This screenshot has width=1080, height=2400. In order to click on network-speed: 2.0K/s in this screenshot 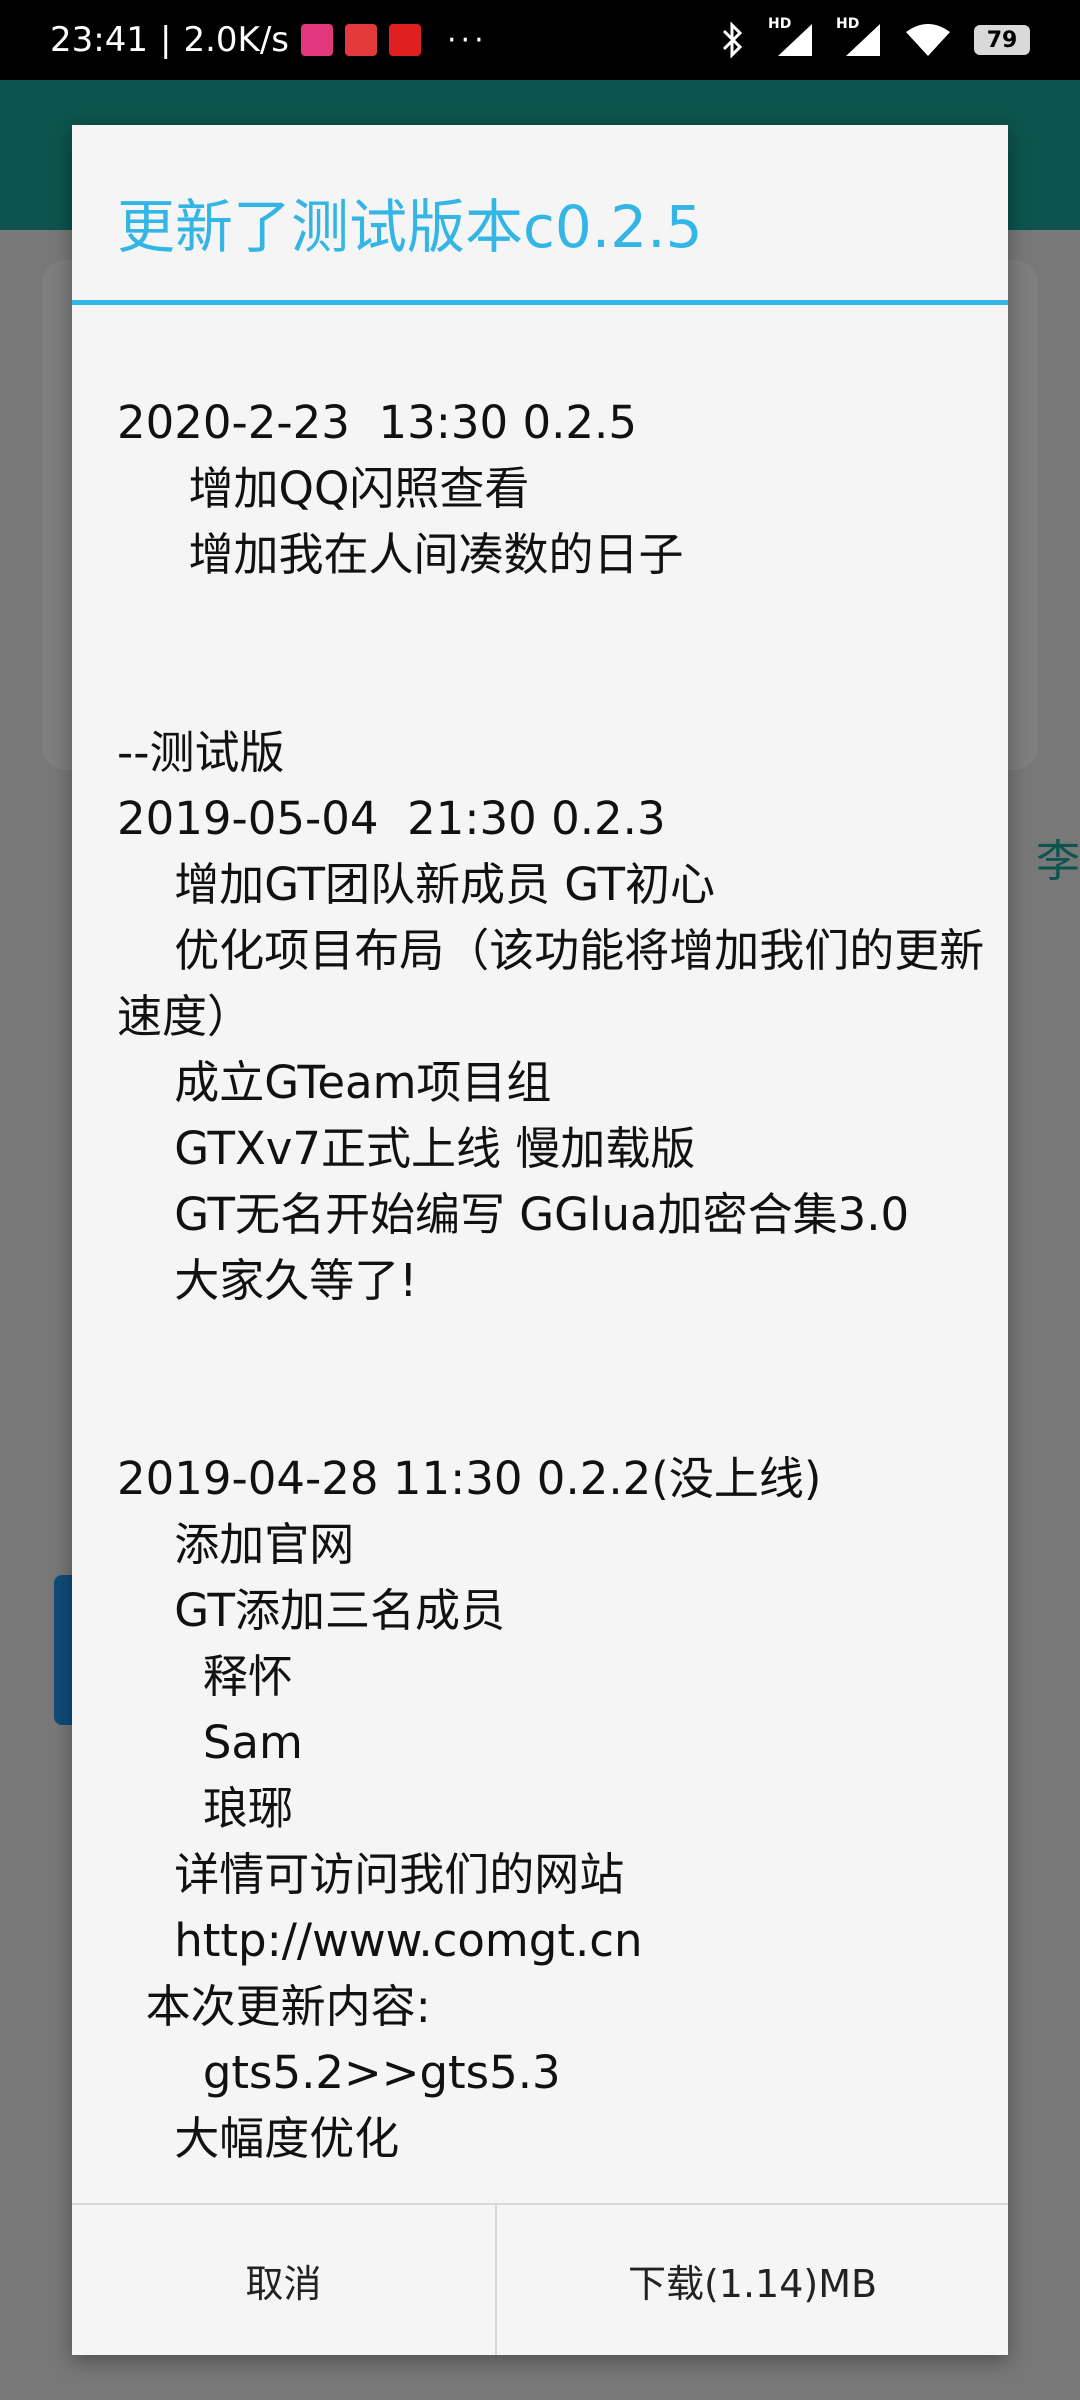, I will do `click(236, 40)`.